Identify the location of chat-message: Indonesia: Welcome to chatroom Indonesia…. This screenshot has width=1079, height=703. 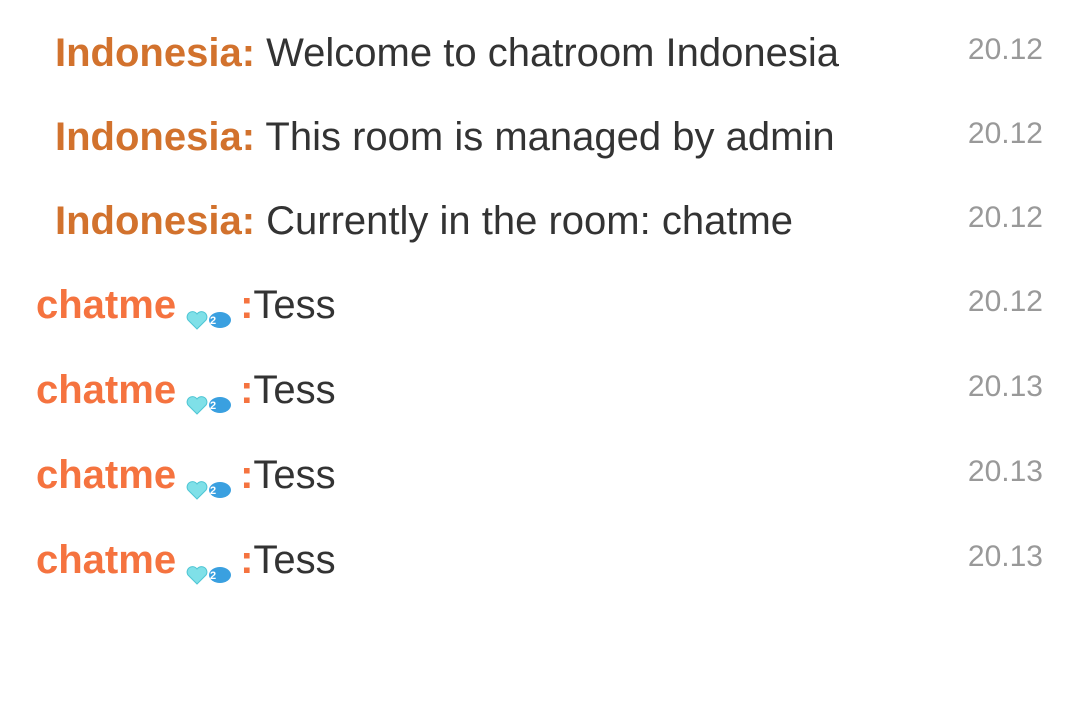
(539, 42).